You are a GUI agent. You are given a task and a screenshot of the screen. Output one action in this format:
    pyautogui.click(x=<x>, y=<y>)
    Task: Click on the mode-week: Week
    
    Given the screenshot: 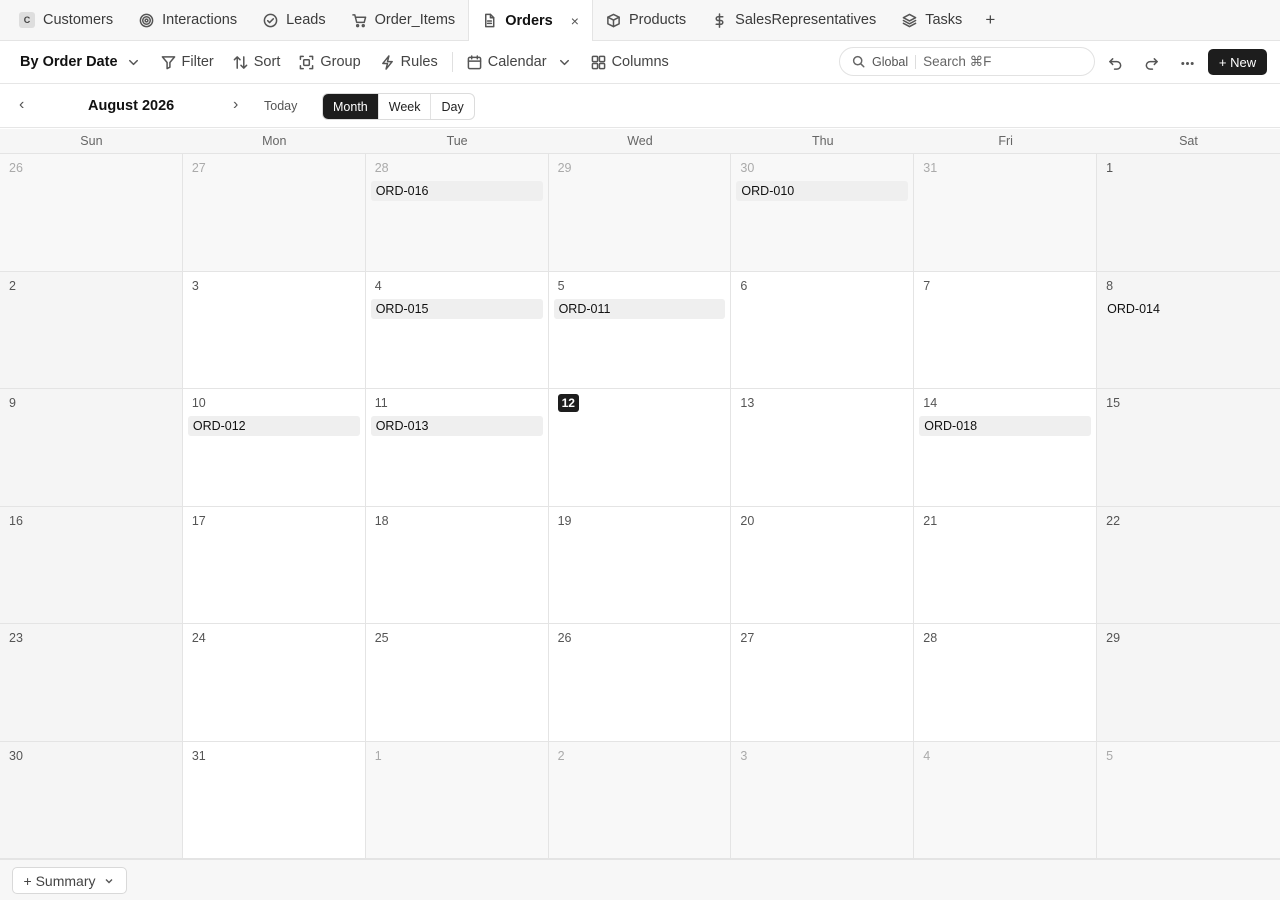 What is the action you would take?
    pyautogui.click(x=404, y=106)
    